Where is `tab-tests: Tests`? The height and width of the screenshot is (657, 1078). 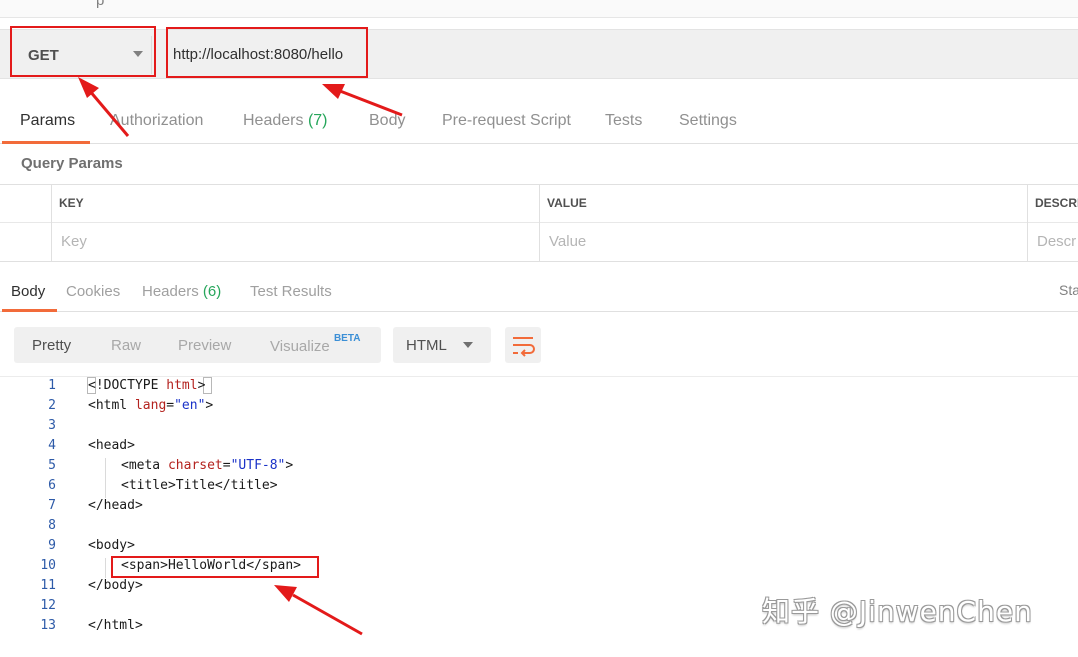 tab-tests: Tests is located at coordinates (623, 121).